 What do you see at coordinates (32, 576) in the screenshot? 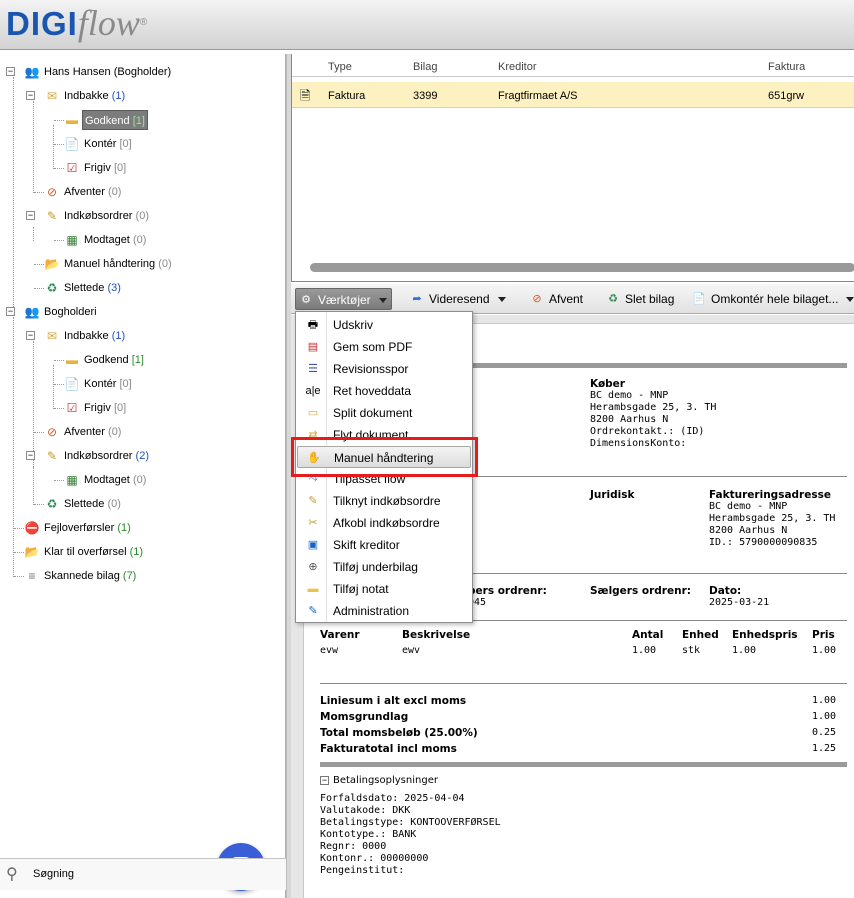
I see `scanned-docs-icon: ≡` at bounding box center [32, 576].